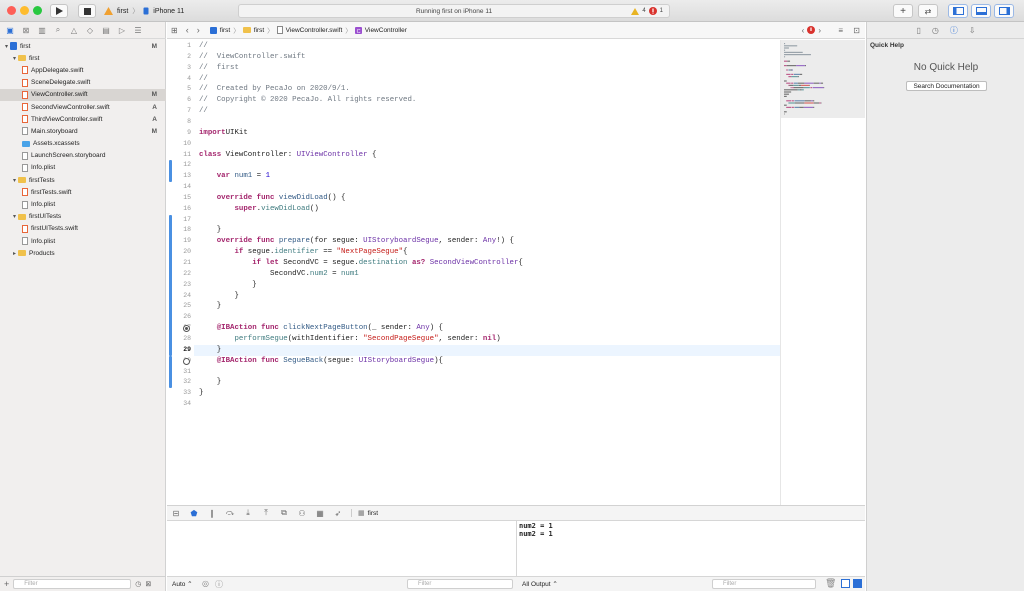  I want to click on step-out-icon: ⤒, so click(266, 513).